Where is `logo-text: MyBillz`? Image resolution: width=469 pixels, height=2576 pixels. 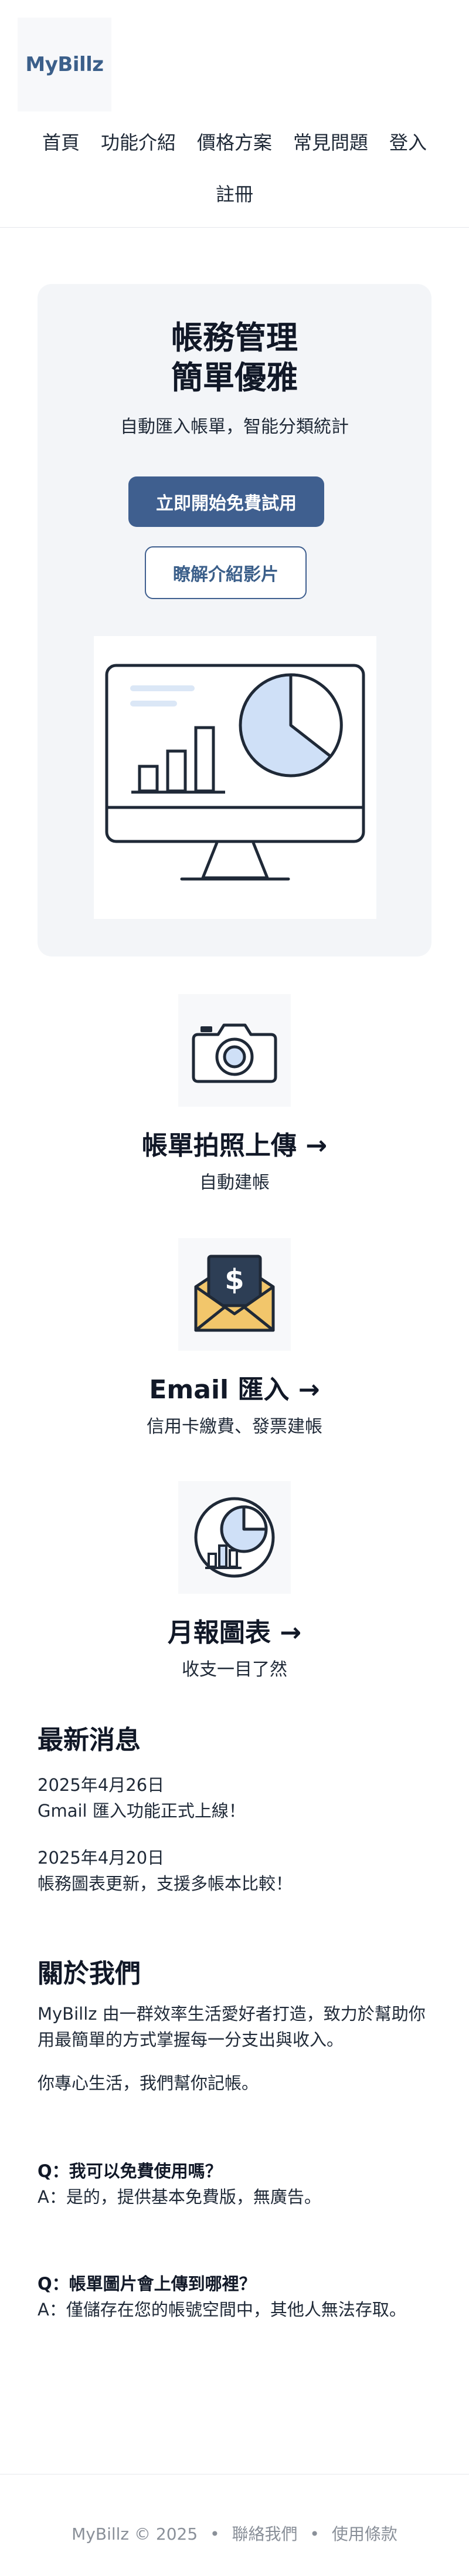
logo-text: MyBillz is located at coordinates (64, 64).